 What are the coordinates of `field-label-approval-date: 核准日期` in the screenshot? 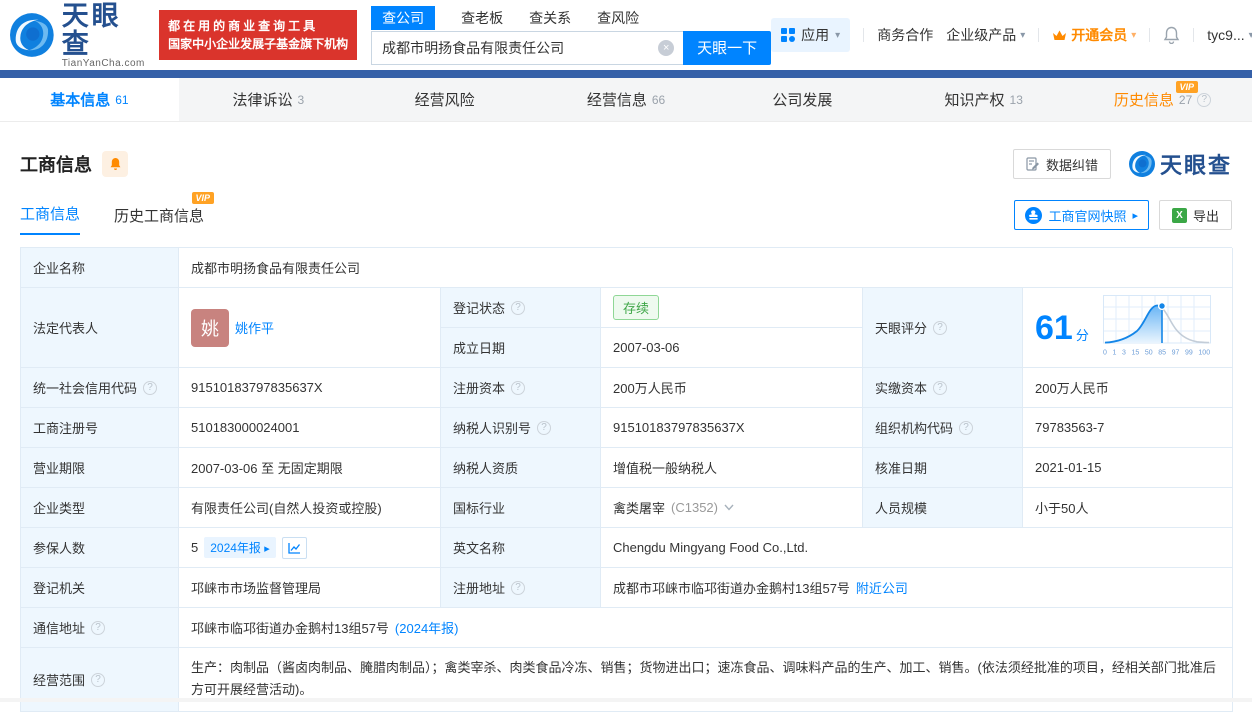 It's located at (943, 468).